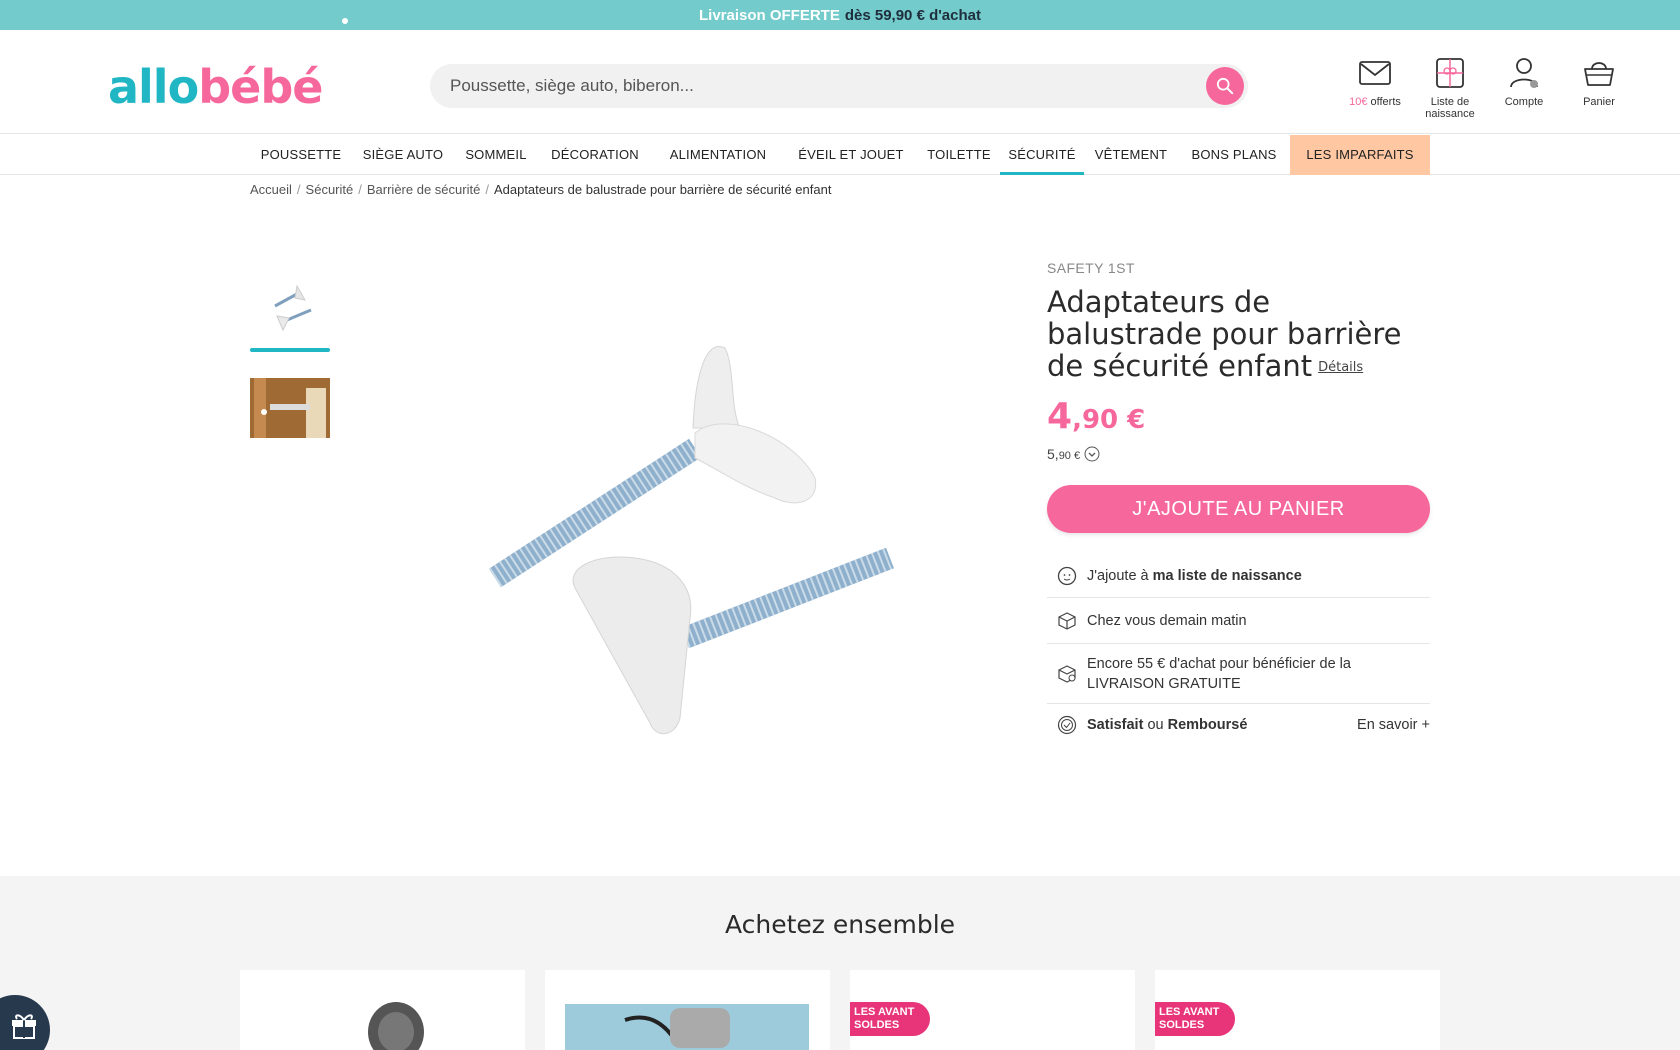 The width and height of the screenshot is (1680, 1050). What do you see at coordinates (1524, 73) in the screenshot?
I see `user-icon` at bounding box center [1524, 73].